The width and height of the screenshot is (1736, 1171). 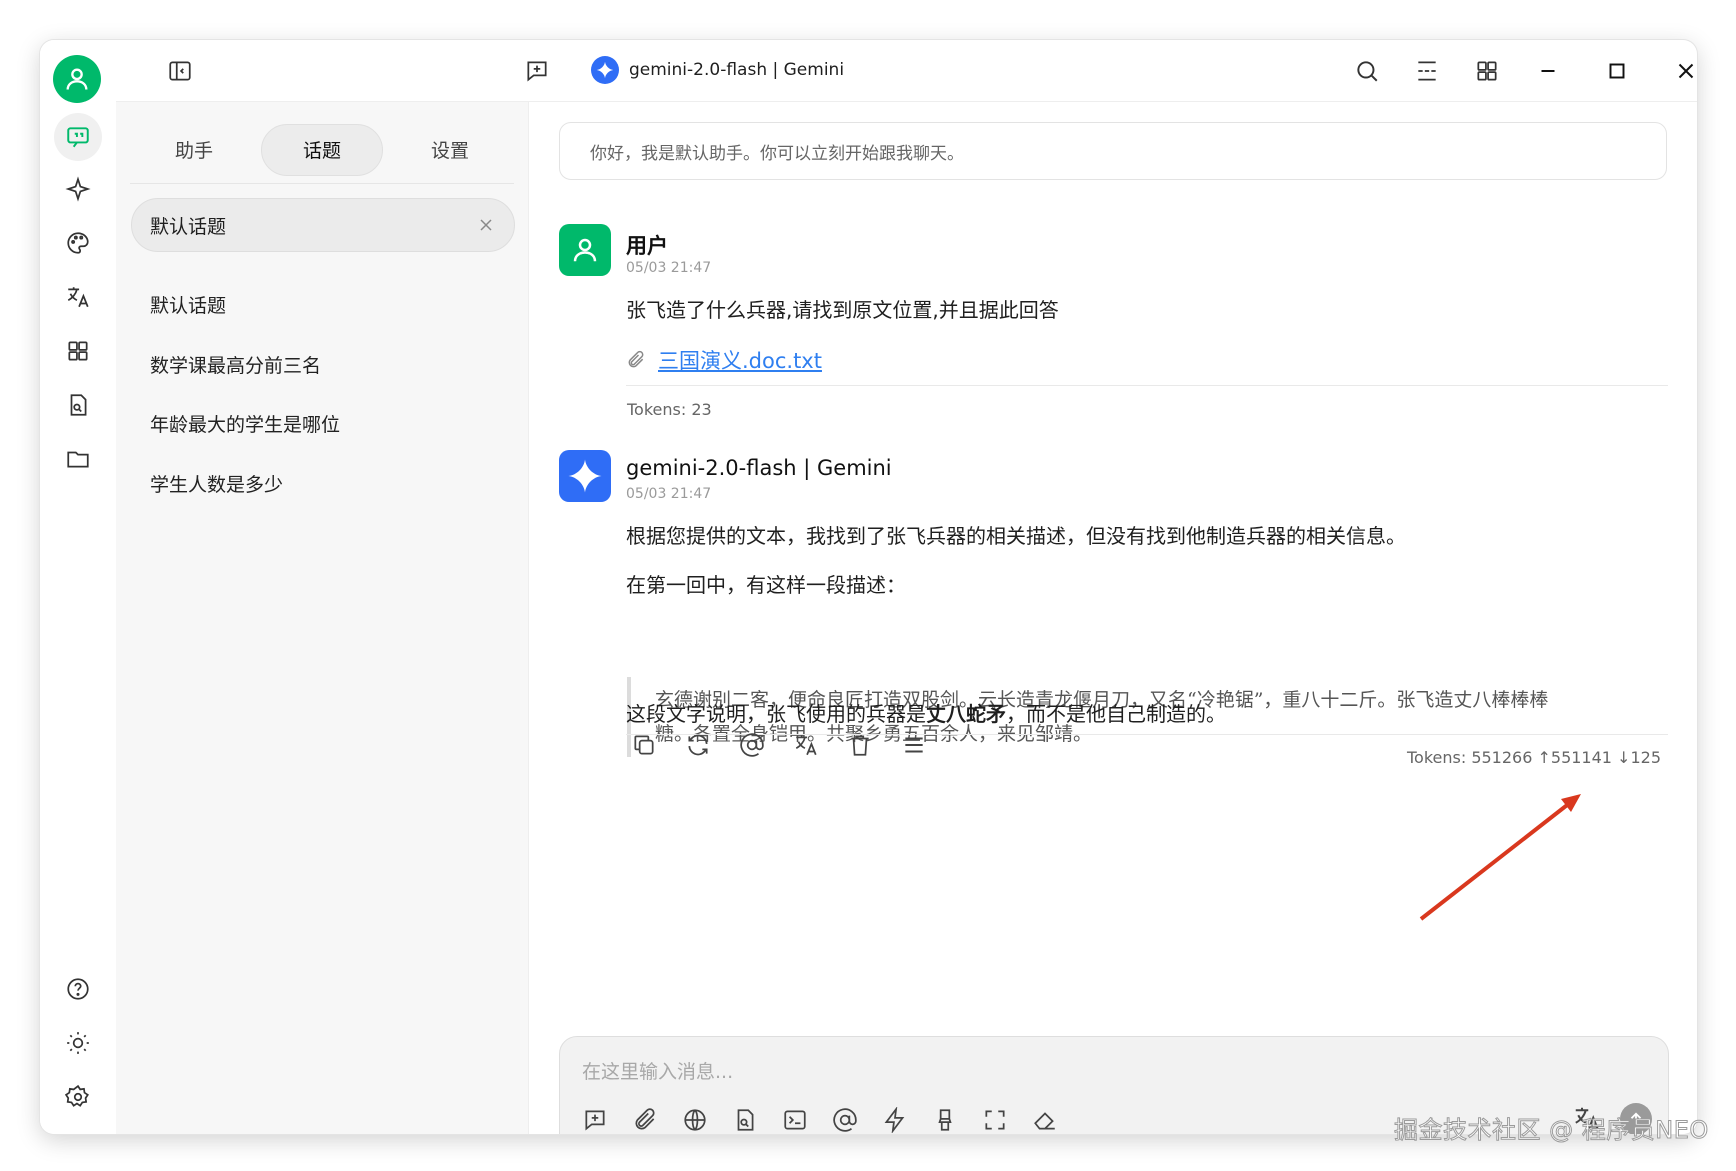 I want to click on mention-model-tool, so click(x=845, y=1119).